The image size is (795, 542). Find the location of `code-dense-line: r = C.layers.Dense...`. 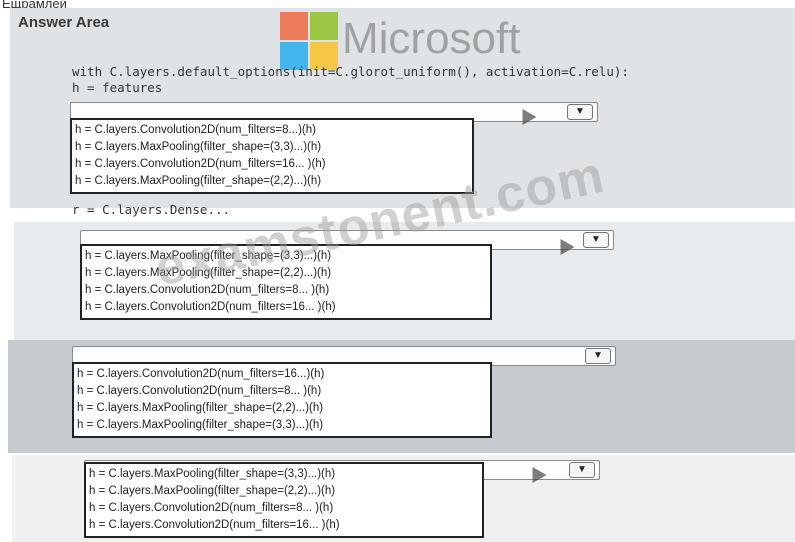

code-dense-line: r = C.layers.Dense... is located at coordinates (151, 209).